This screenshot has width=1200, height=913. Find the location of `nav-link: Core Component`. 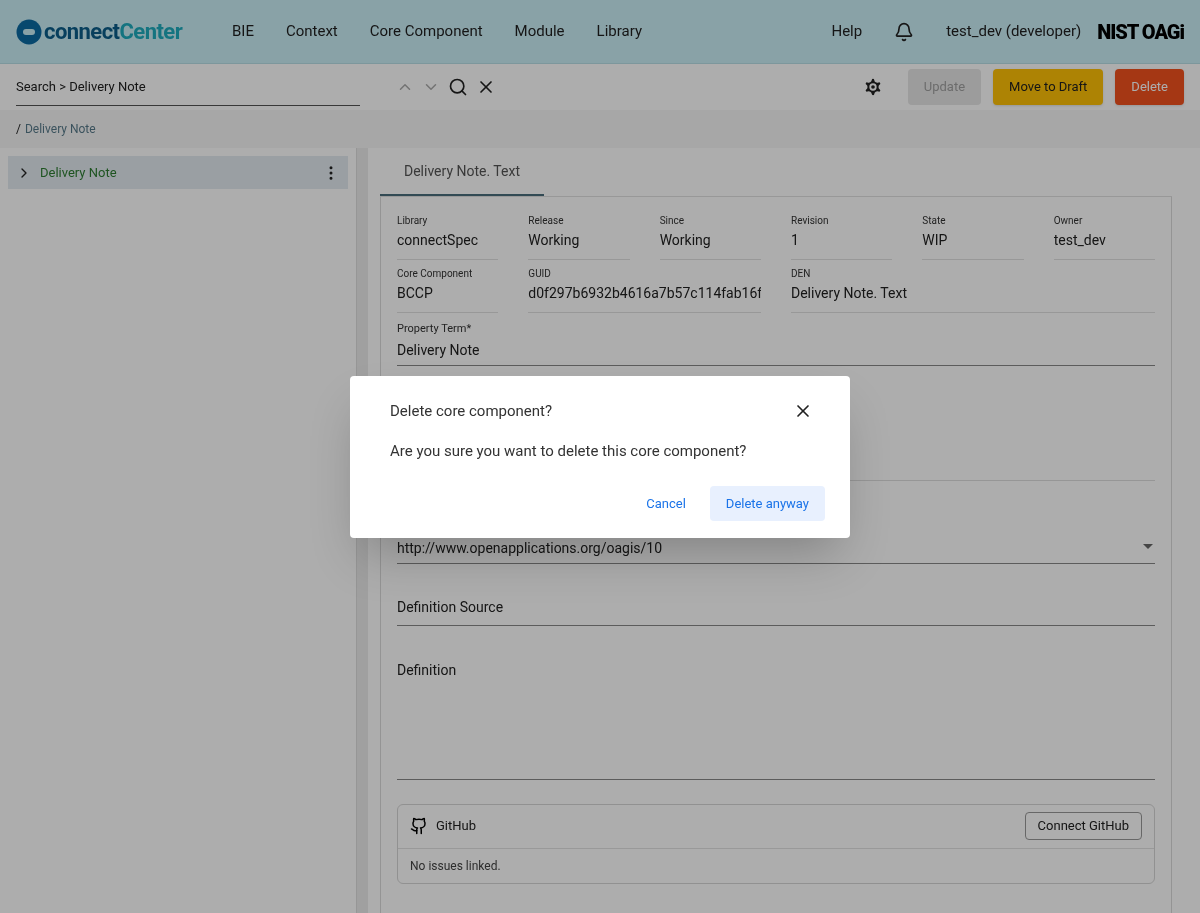

nav-link: Core Component is located at coordinates (426, 31).